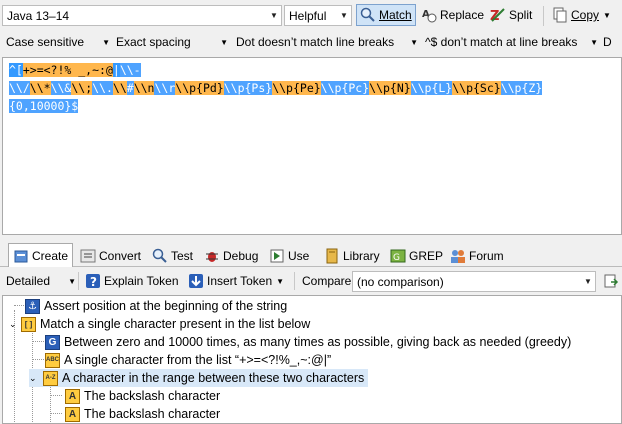 This screenshot has height=424, width=622. What do you see at coordinates (560, 15) in the screenshot?
I see `copy-icon` at bounding box center [560, 15].